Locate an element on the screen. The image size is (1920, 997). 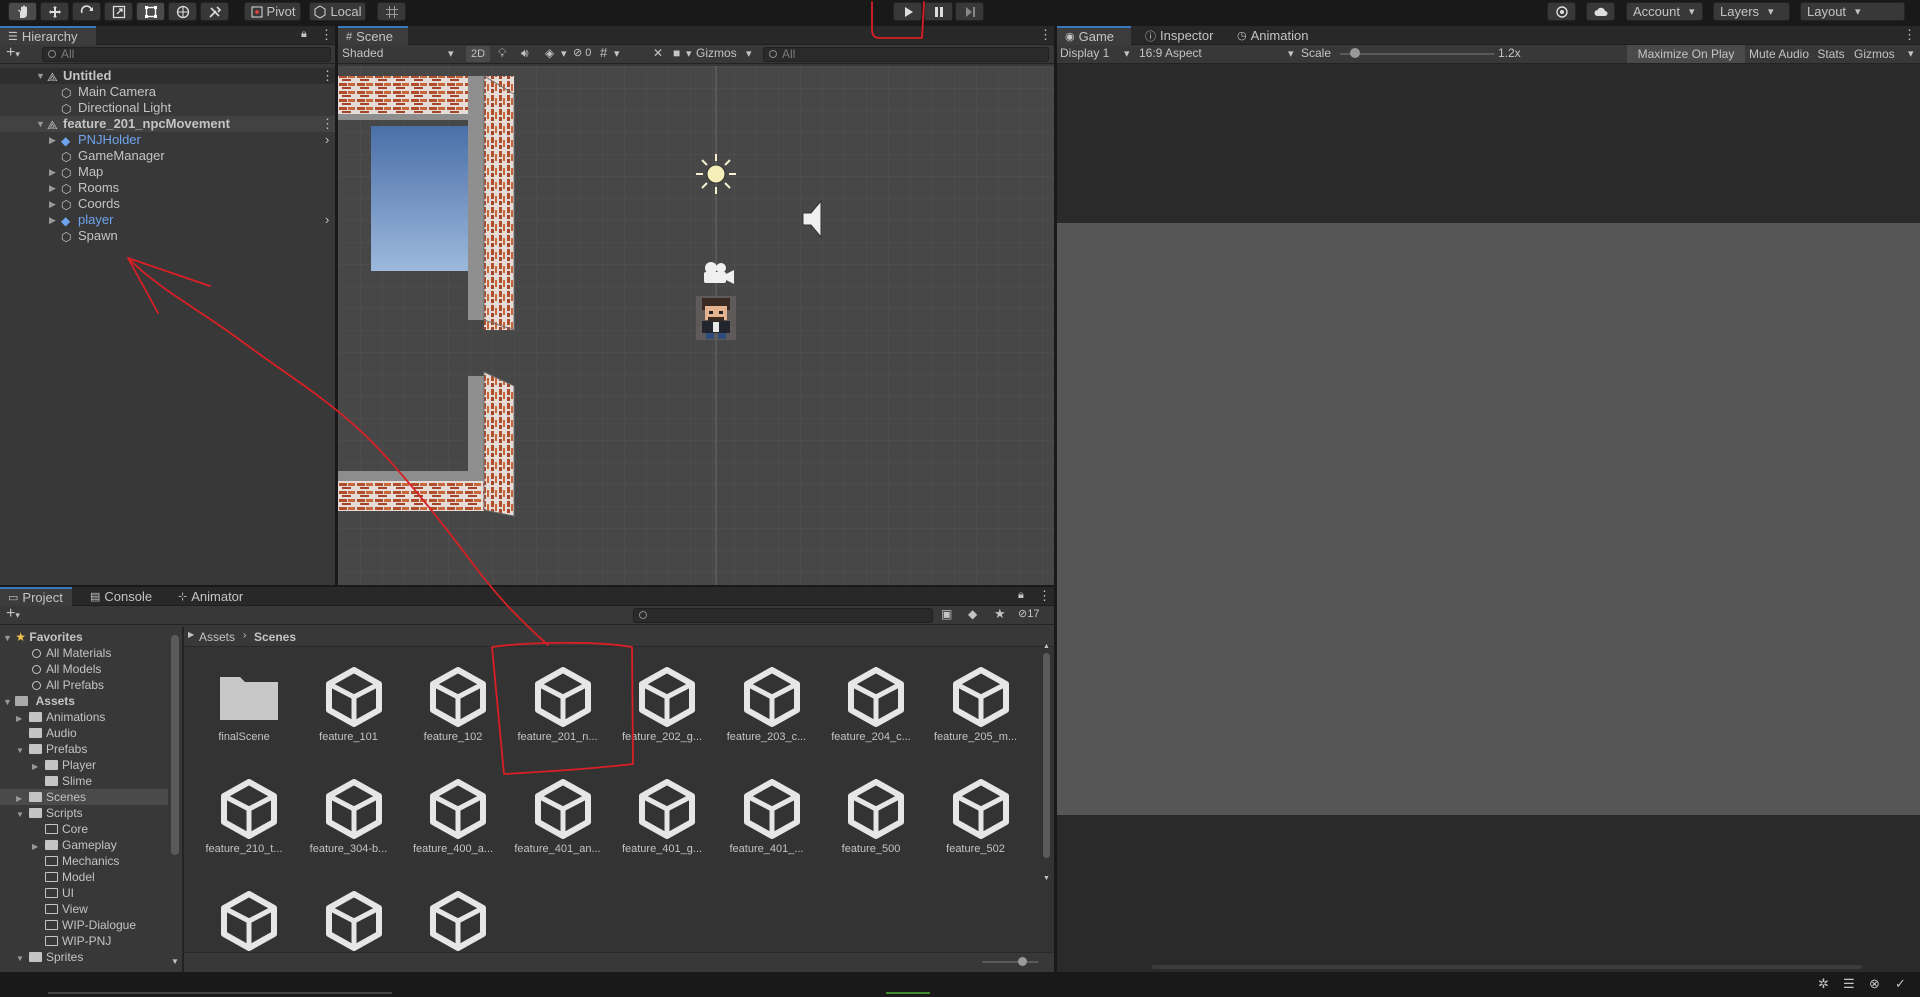
lighting-bulb-icon: 💡︎ is located at coordinates (502, 53).